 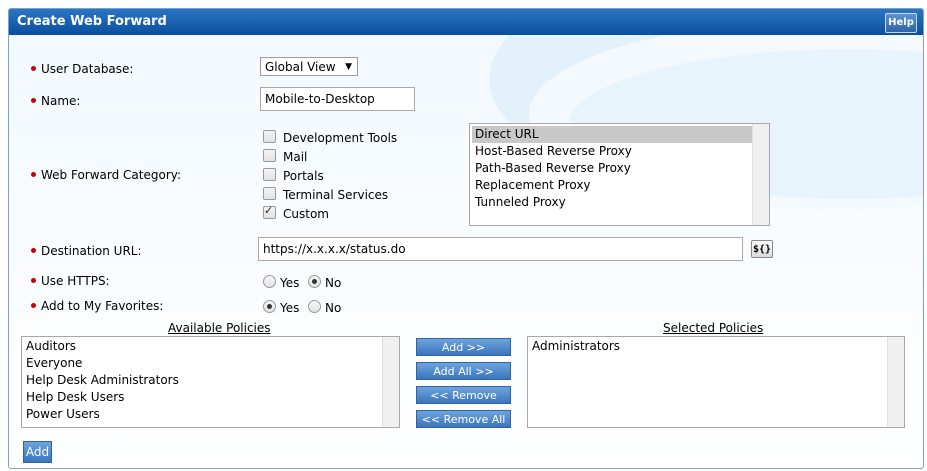 I want to click on destination-url-input: https://x.x.x.x/status.do, so click(x=500, y=249).